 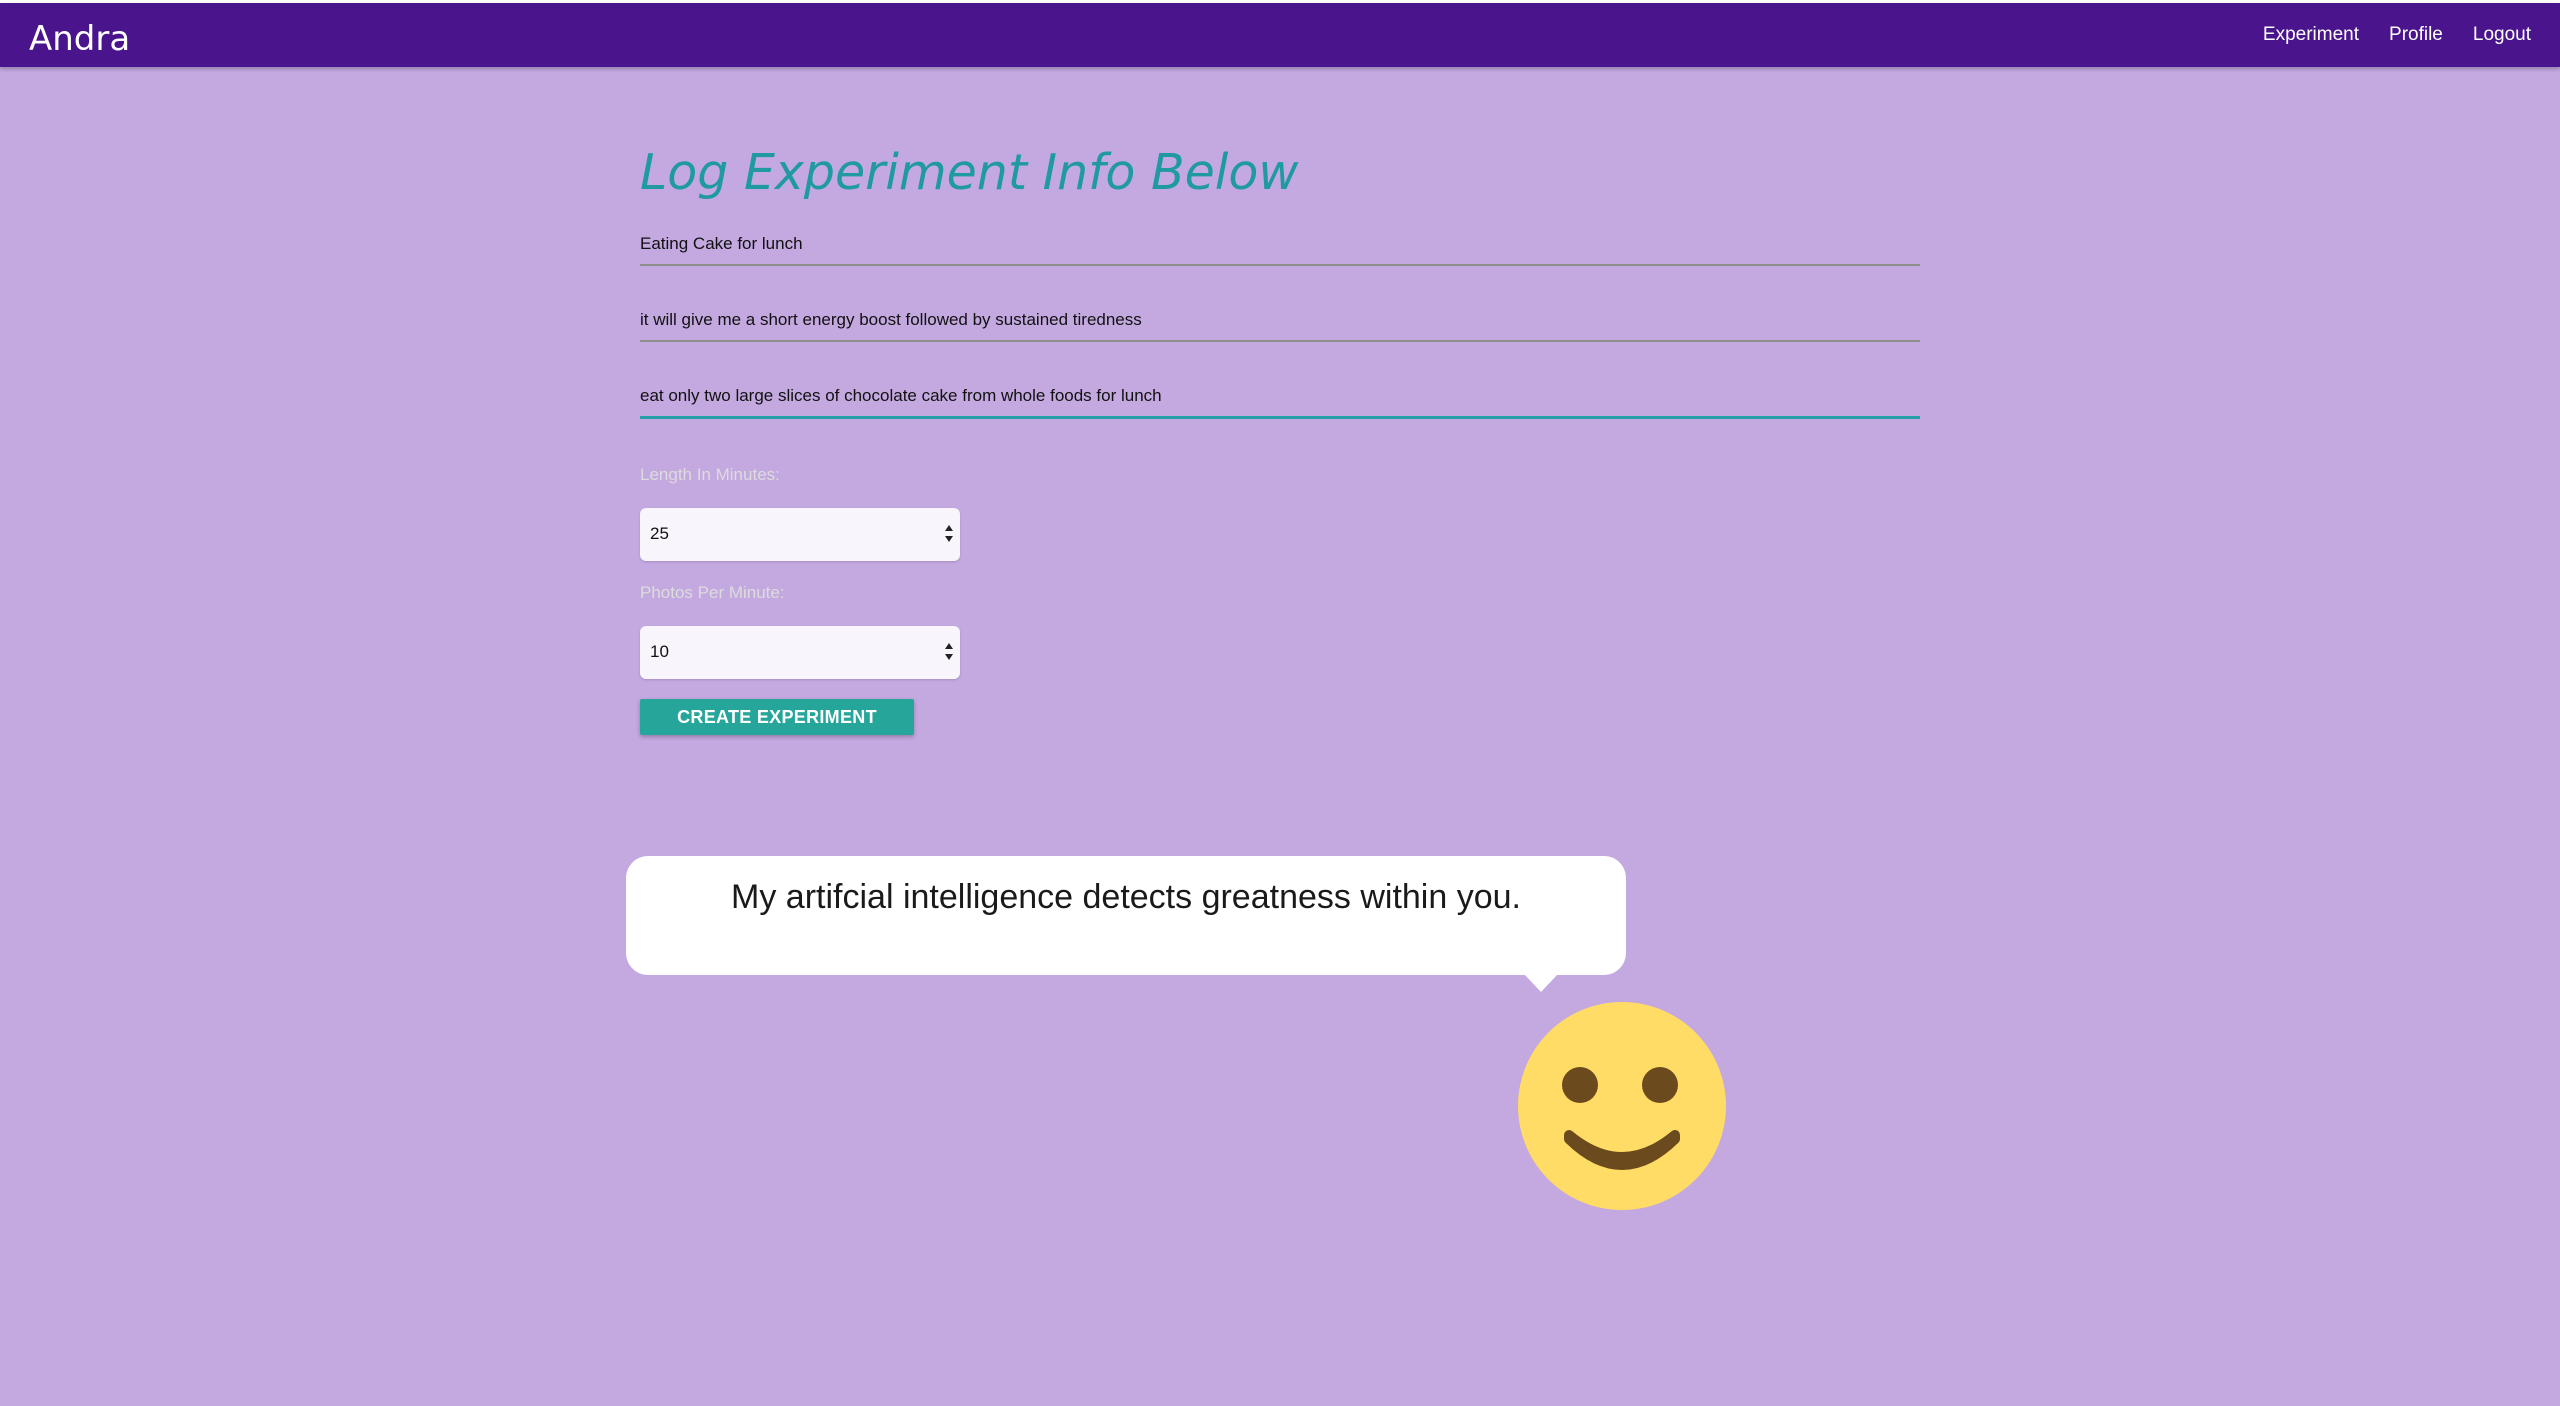 What do you see at coordinates (2311, 35) in the screenshot?
I see `nav-link-experiment: Experiment` at bounding box center [2311, 35].